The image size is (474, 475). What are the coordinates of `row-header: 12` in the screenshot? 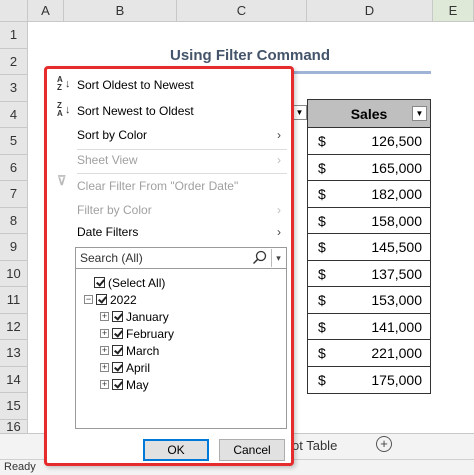 It's located at (14, 326).